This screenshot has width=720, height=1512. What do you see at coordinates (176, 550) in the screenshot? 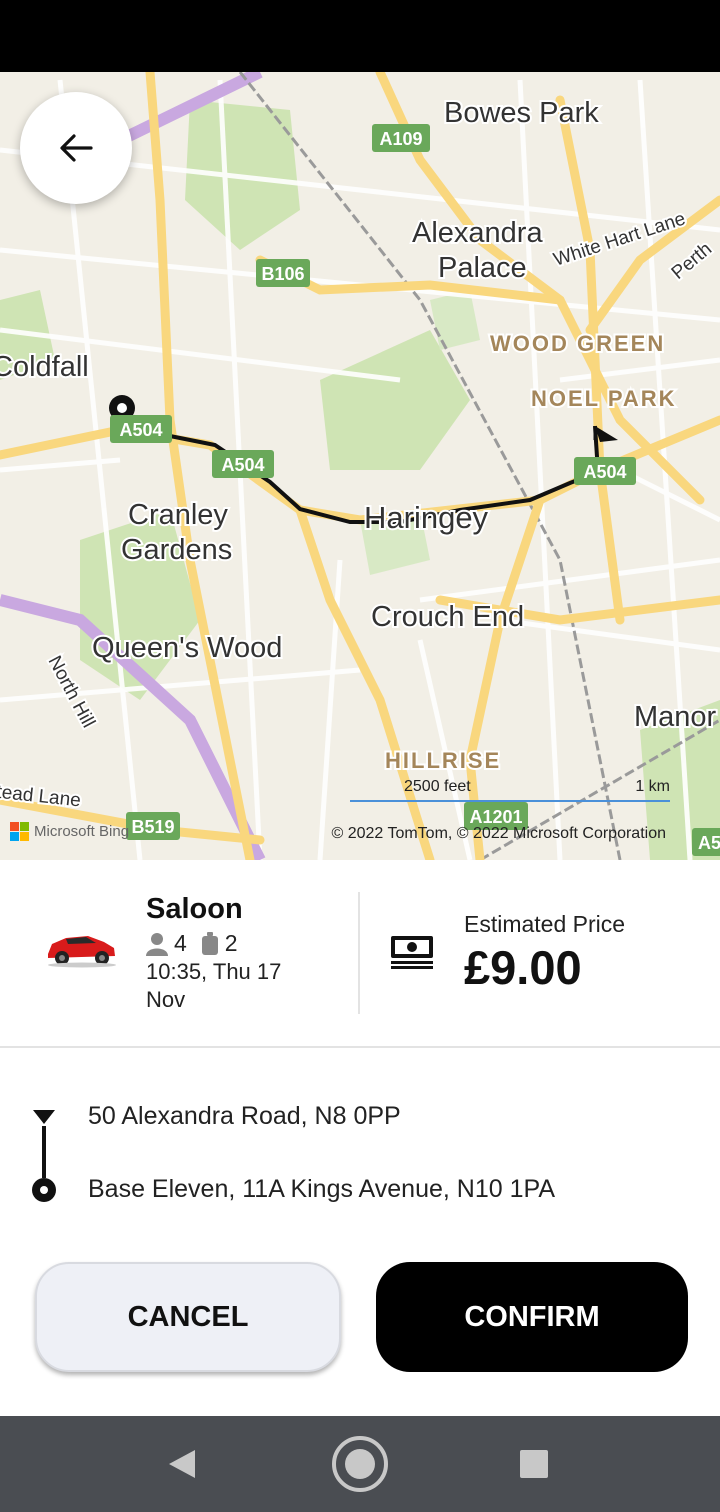
I see `map-label: Gardens` at bounding box center [176, 550].